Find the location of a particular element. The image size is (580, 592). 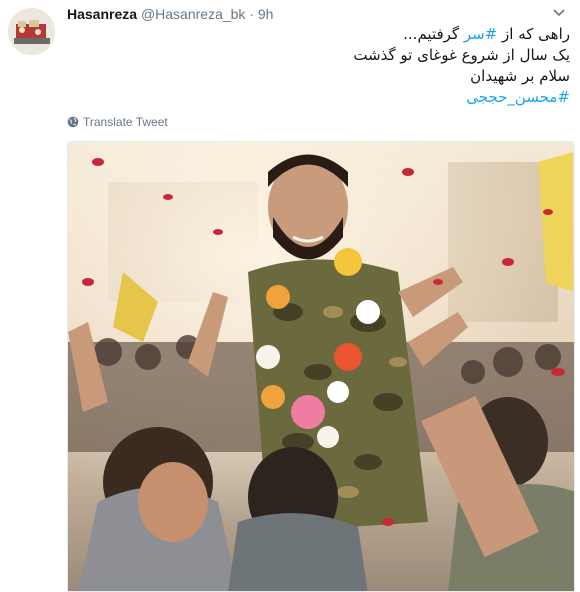

display-name: Hasanreza is located at coordinates (102, 14).